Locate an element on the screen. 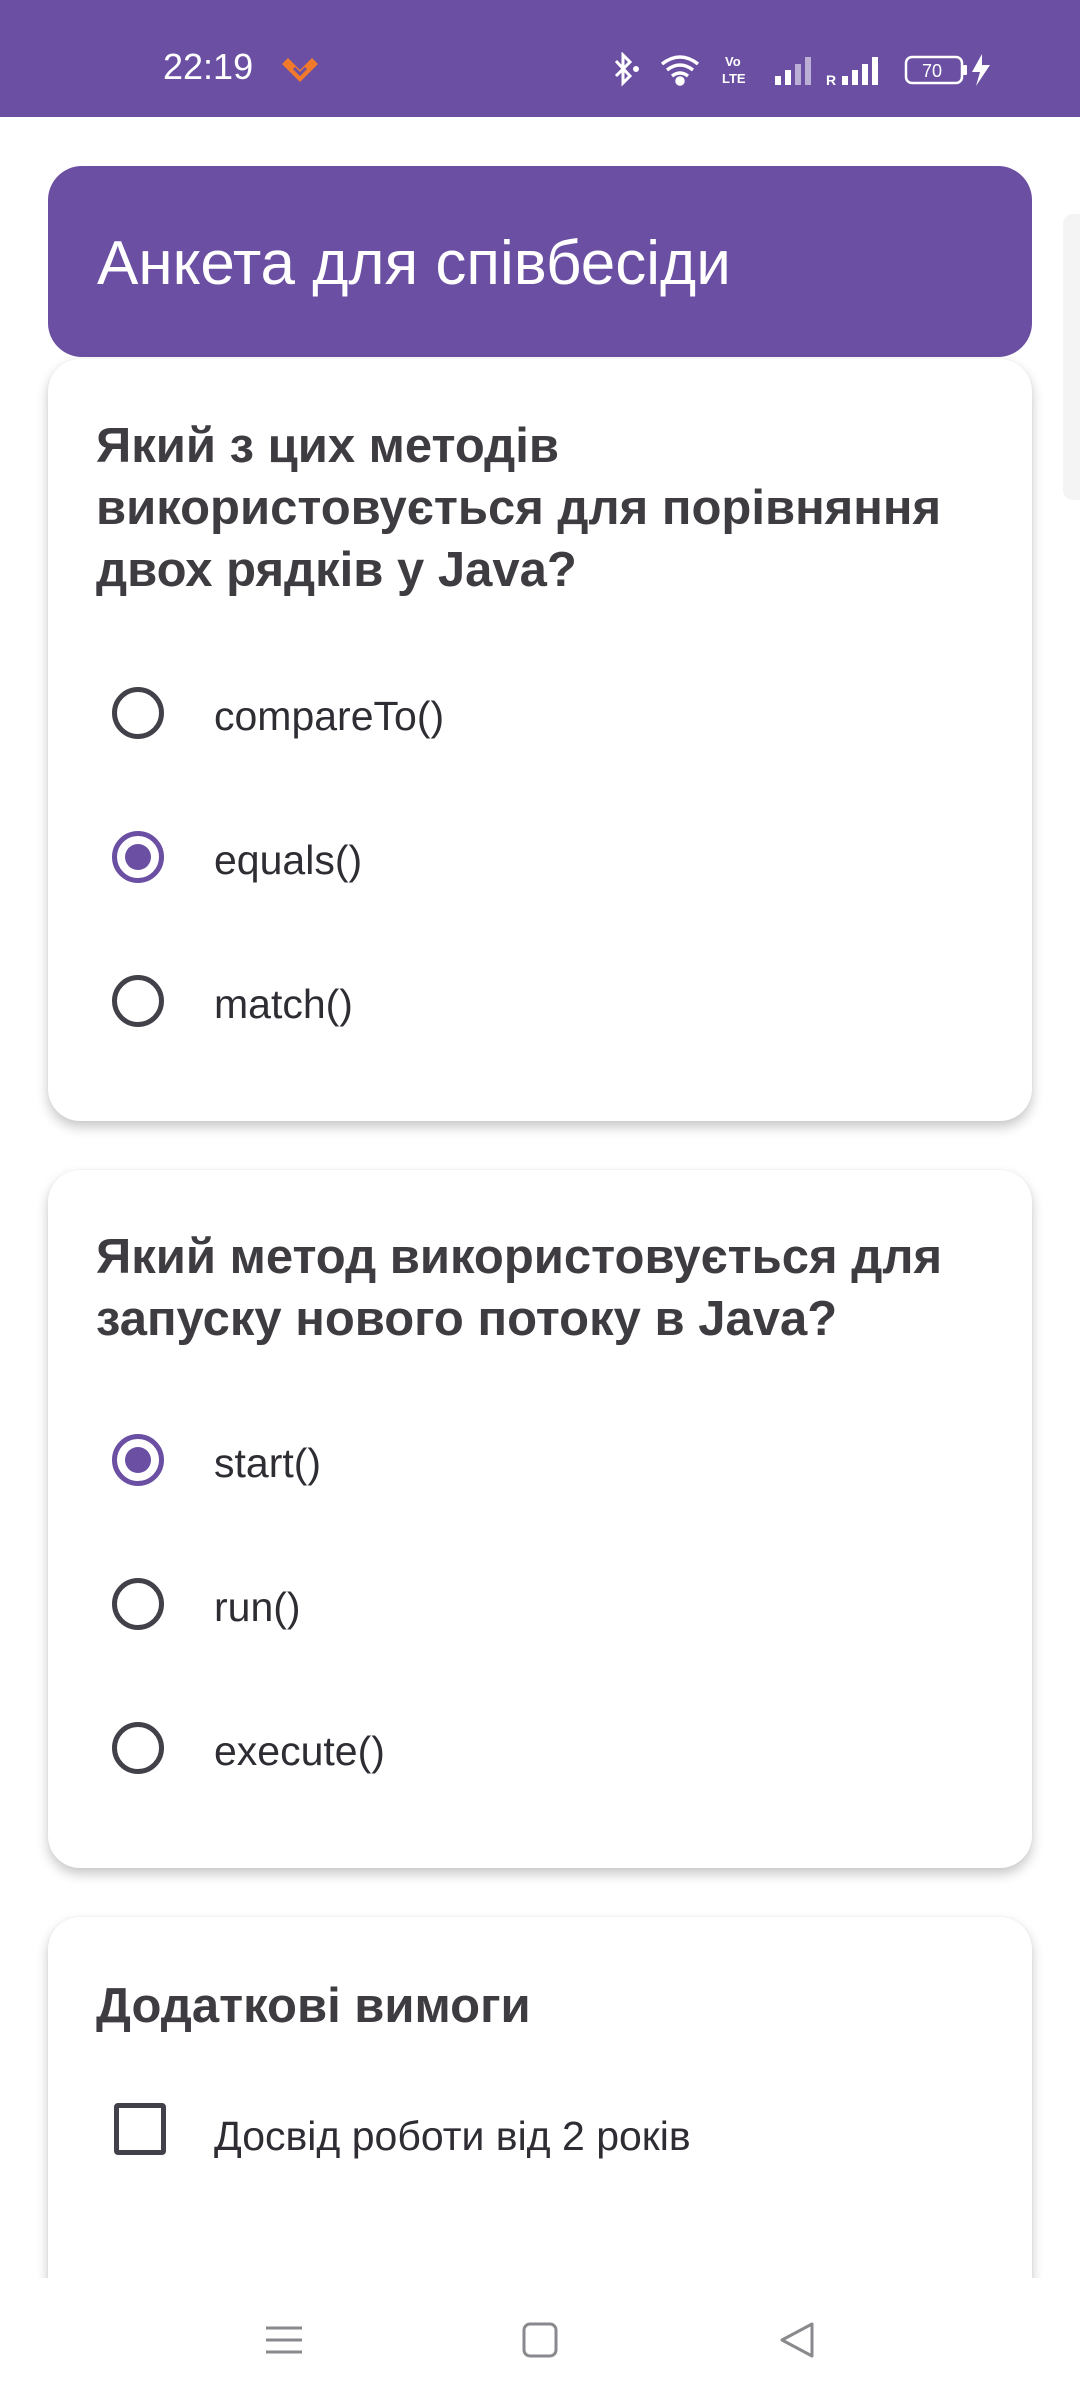 This screenshot has height=2400, width=1080. status-icons: Vo LTE R 70 is located at coordinates (810, 72).